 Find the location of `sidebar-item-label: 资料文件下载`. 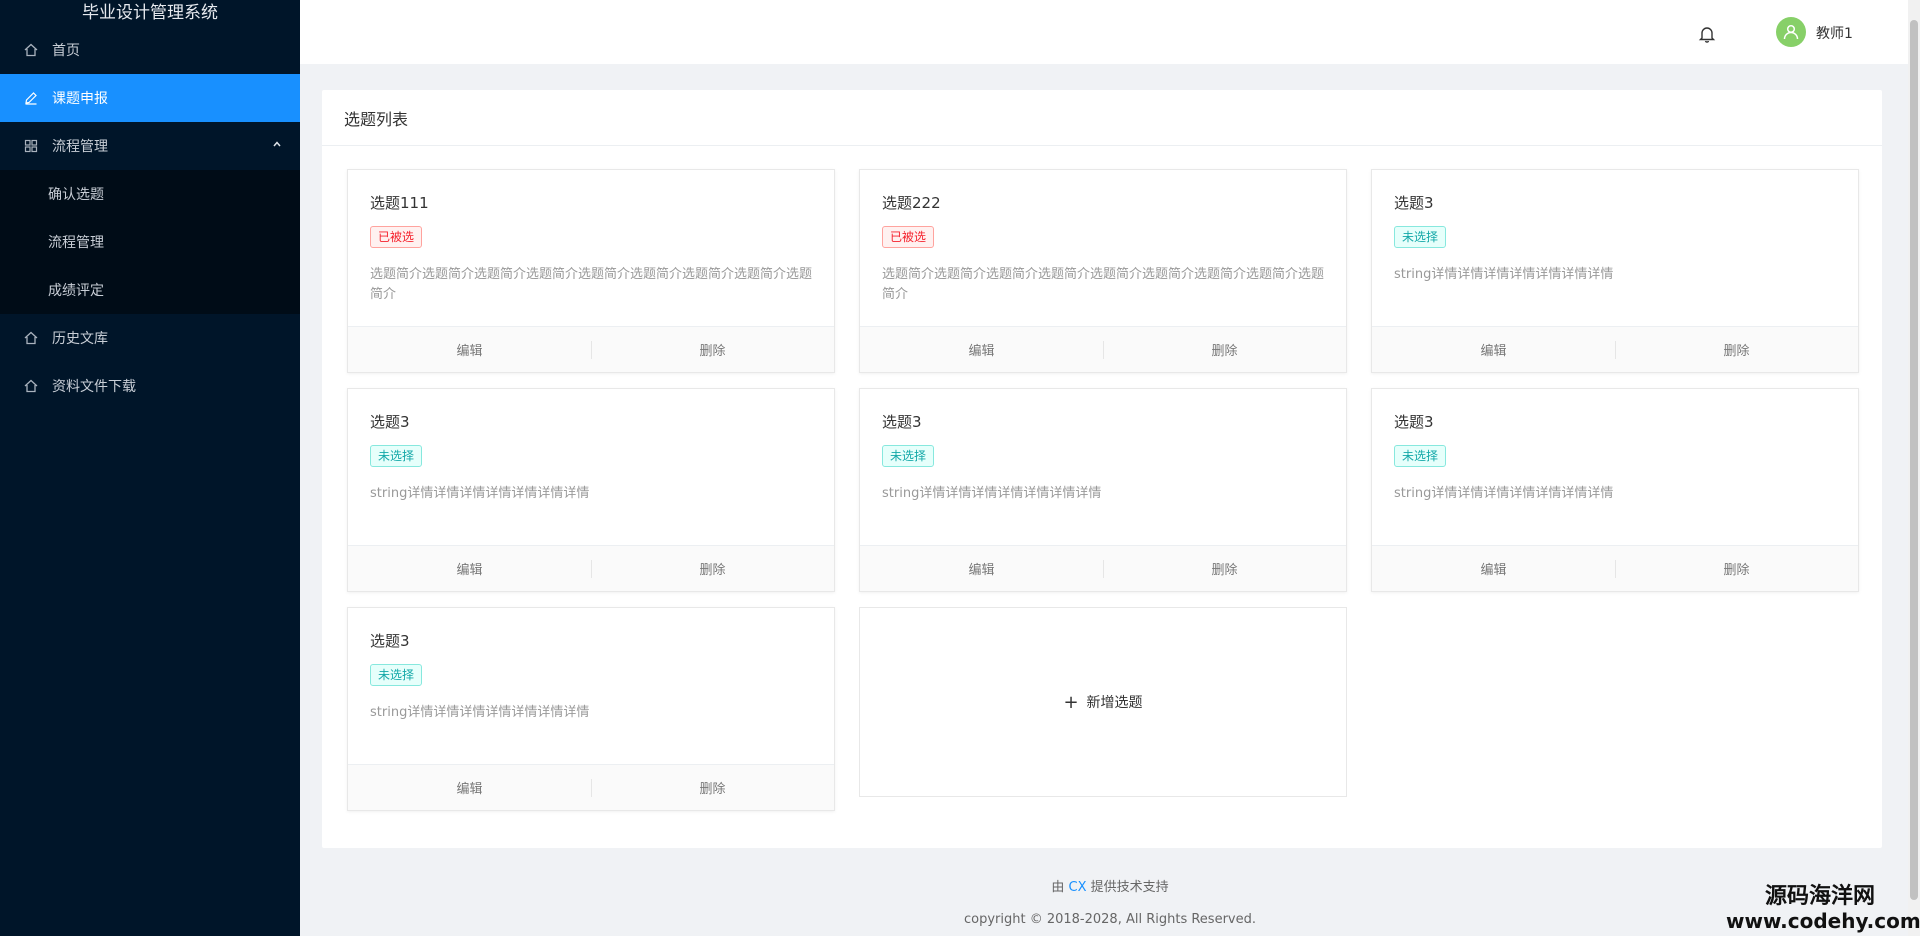

sidebar-item-label: 资料文件下载 is located at coordinates (94, 387).